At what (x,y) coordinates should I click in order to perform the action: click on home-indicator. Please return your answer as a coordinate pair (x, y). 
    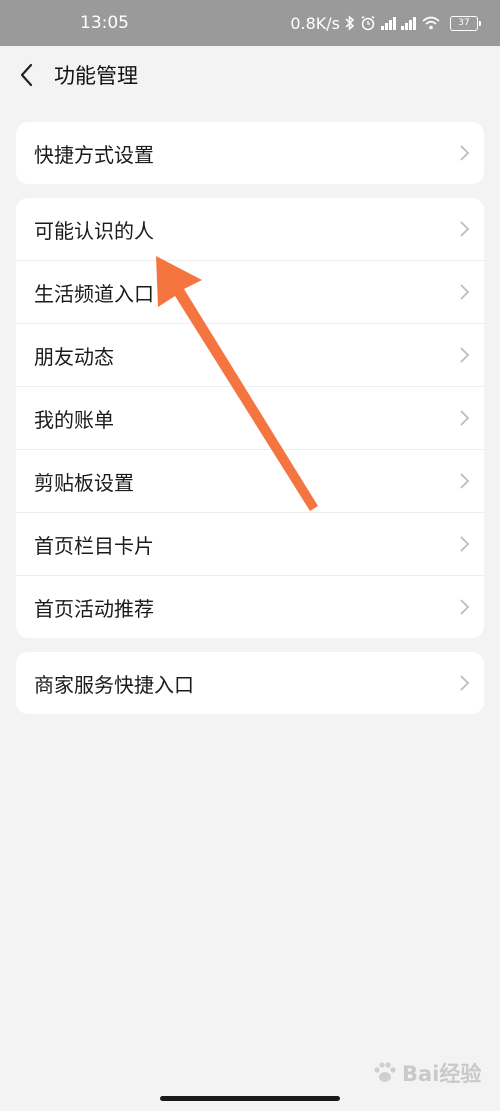
    Looking at the image, I should click on (250, 1098).